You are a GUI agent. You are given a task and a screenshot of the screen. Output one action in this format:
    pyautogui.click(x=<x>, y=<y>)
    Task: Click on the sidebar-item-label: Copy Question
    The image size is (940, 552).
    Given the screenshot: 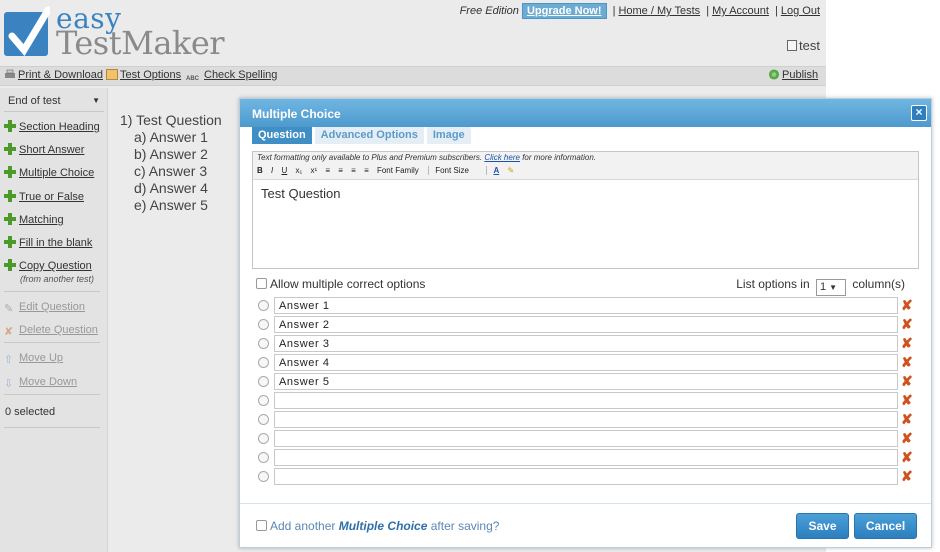 What is the action you would take?
    pyautogui.click(x=55, y=266)
    